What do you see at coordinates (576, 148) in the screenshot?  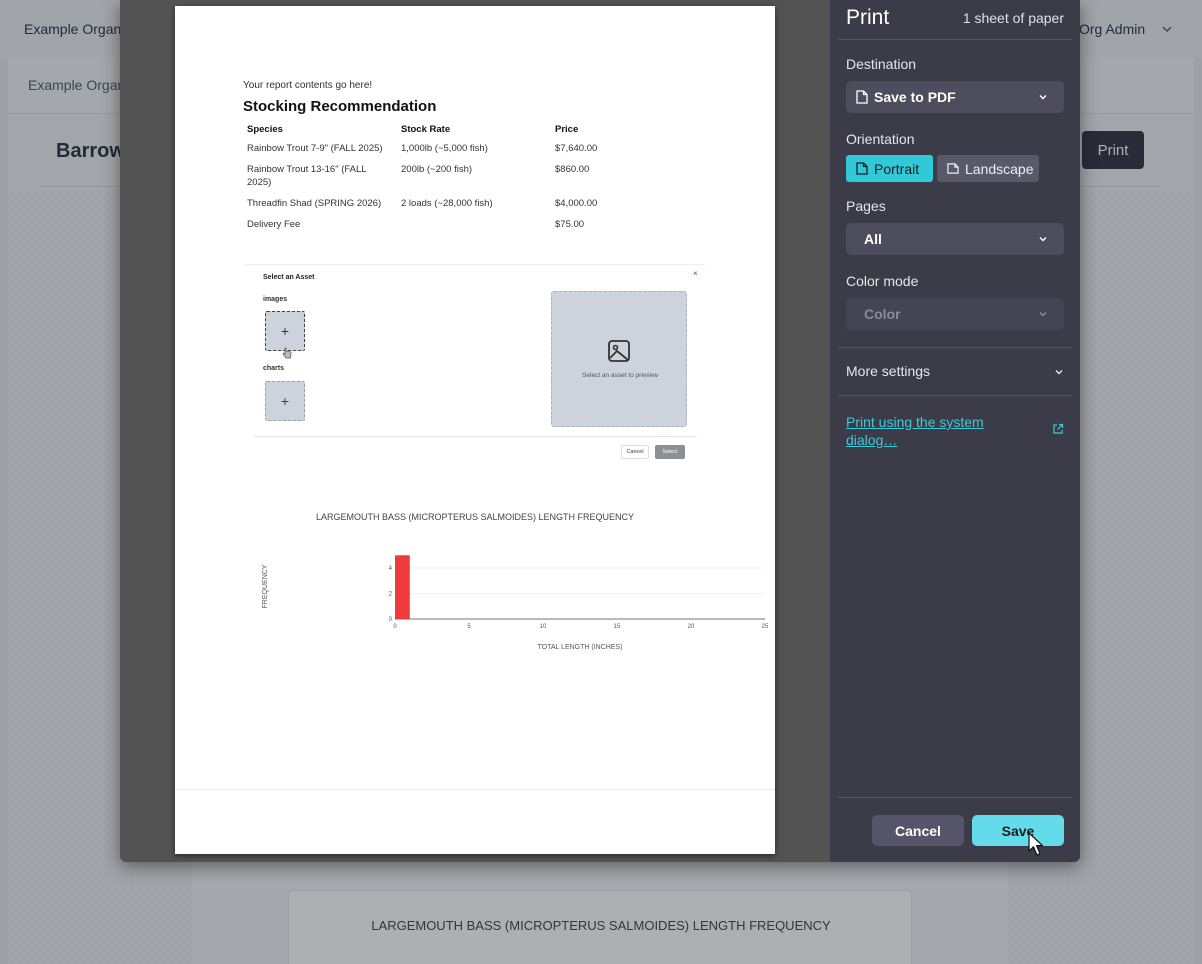 I see `cell-price: $7,640.00` at bounding box center [576, 148].